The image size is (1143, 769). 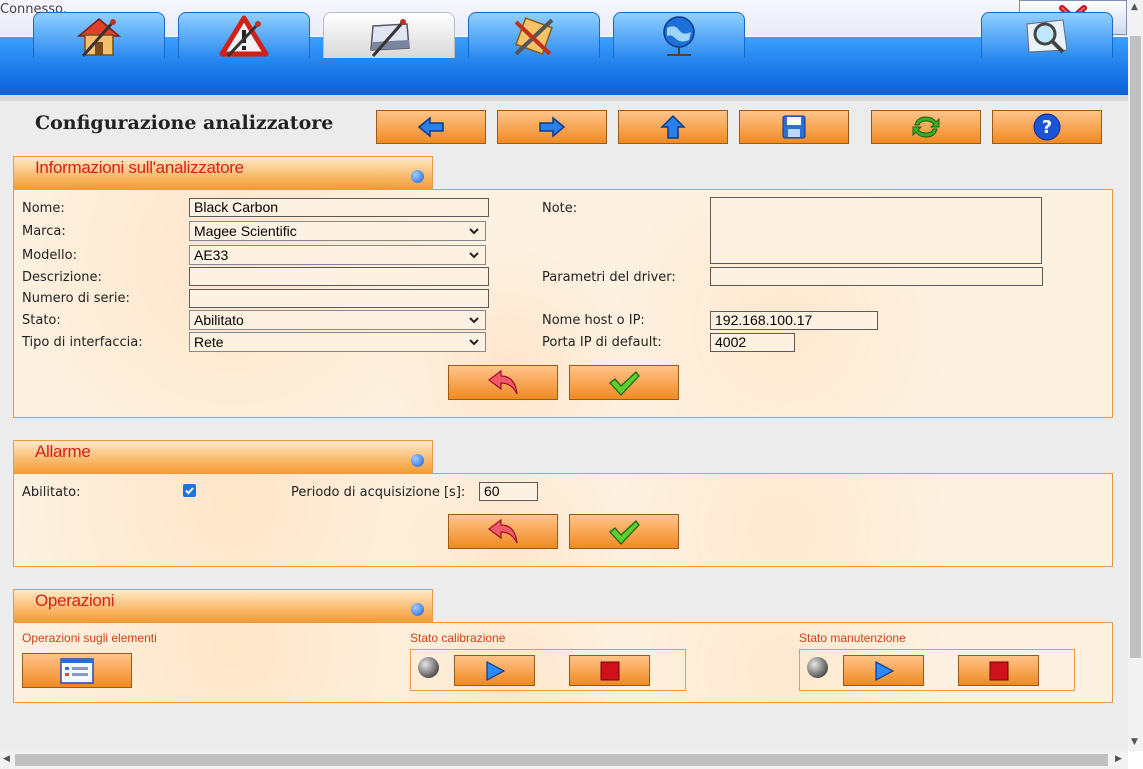 I want to click on tab-tools, so click(x=534, y=35).